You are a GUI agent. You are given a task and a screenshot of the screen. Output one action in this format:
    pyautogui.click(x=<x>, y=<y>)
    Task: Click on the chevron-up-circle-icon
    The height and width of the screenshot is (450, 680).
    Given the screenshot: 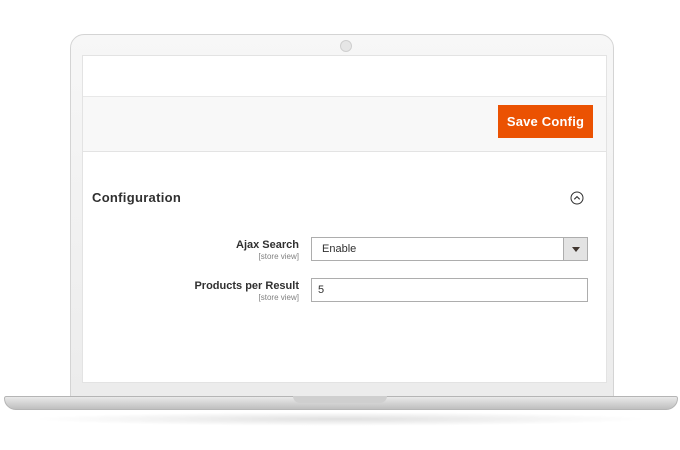 What is the action you would take?
    pyautogui.click(x=577, y=198)
    